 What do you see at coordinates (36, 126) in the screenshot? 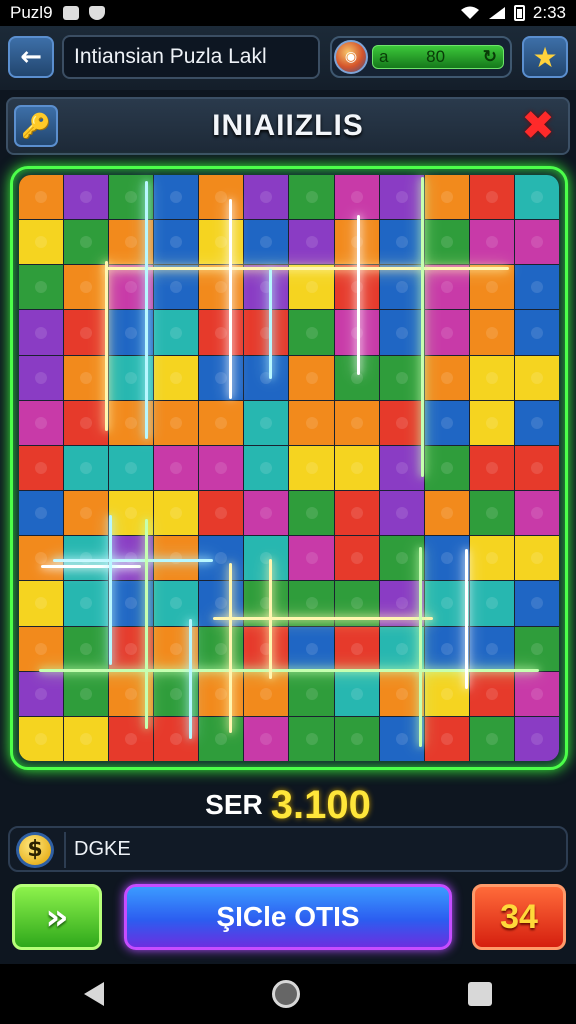
I see `key-button: 🔑` at bounding box center [36, 126].